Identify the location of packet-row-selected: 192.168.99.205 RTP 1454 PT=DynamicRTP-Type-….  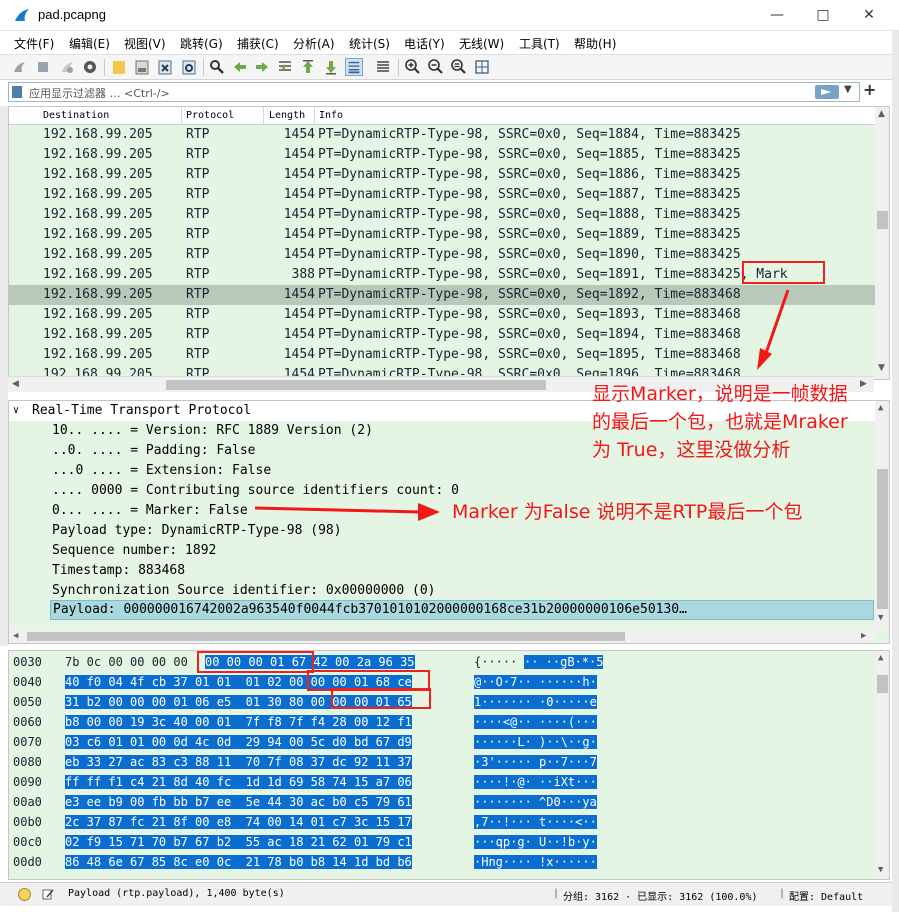
(442, 295).